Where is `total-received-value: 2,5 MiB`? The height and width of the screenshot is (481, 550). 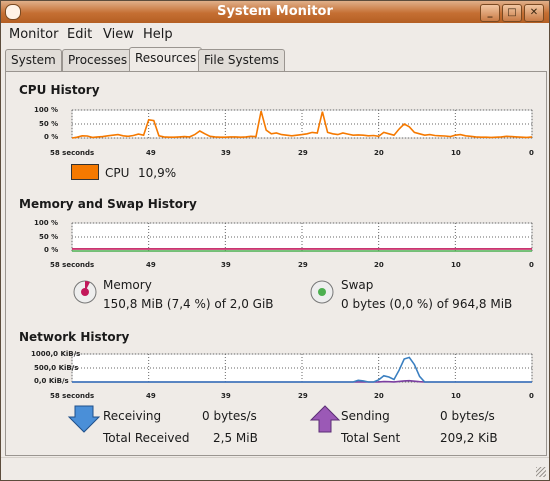
total-received-value: 2,5 MiB is located at coordinates (235, 438).